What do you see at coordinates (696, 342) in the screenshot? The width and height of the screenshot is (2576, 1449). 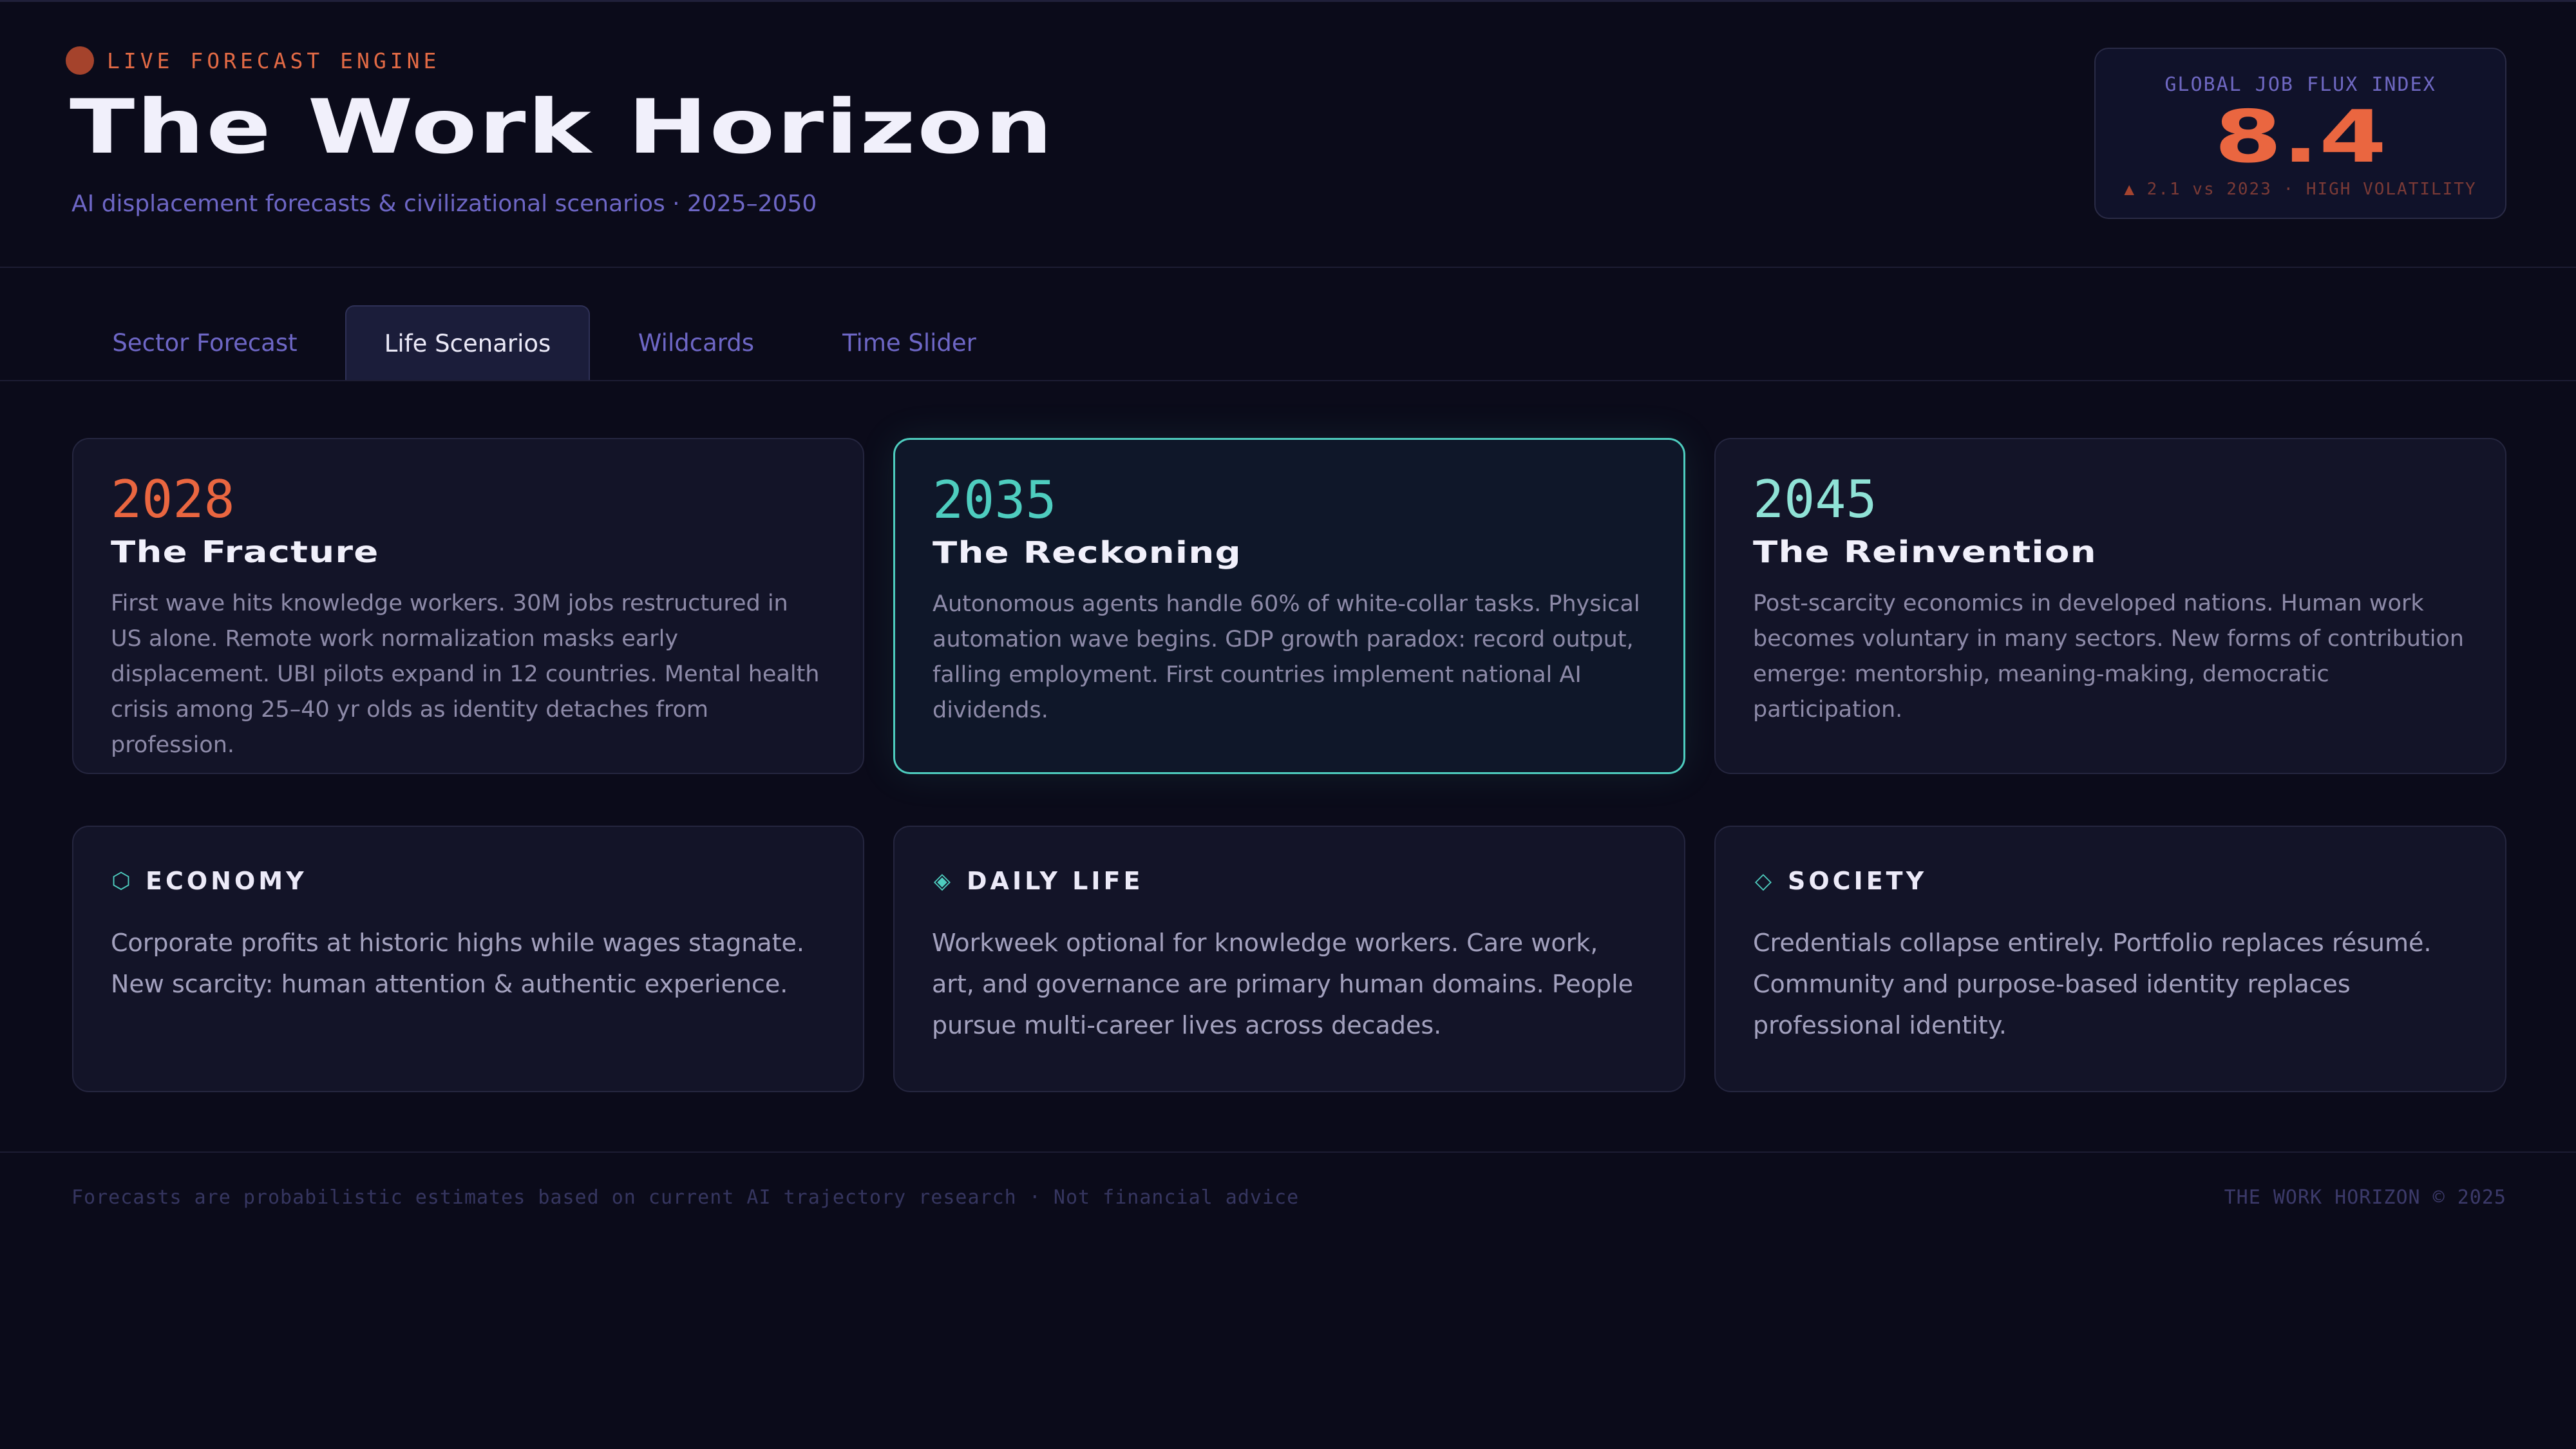 I see `tab-wildcards: Wildcards` at bounding box center [696, 342].